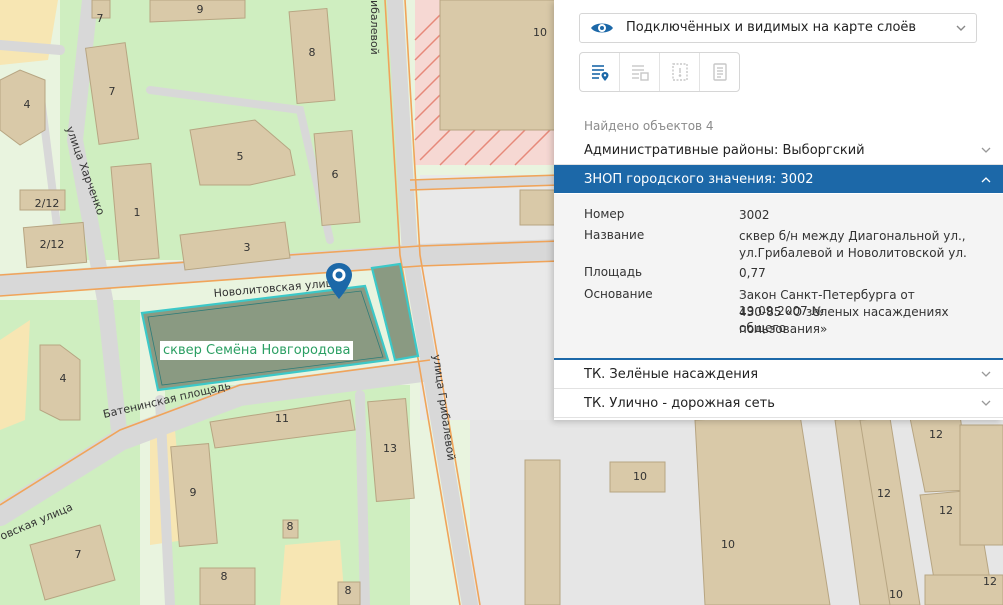 The height and width of the screenshot is (605, 1003). Describe the element at coordinates (335, 174) in the screenshot. I see `building-number: 6` at that location.